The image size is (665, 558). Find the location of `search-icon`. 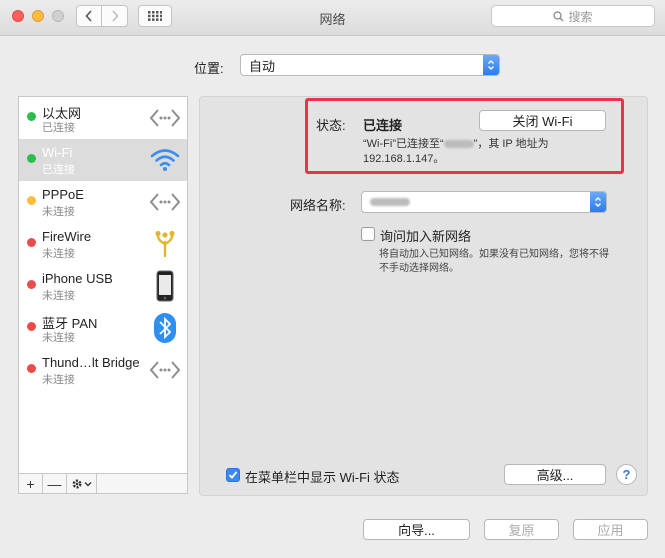

search-icon is located at coordinates (558, 15).